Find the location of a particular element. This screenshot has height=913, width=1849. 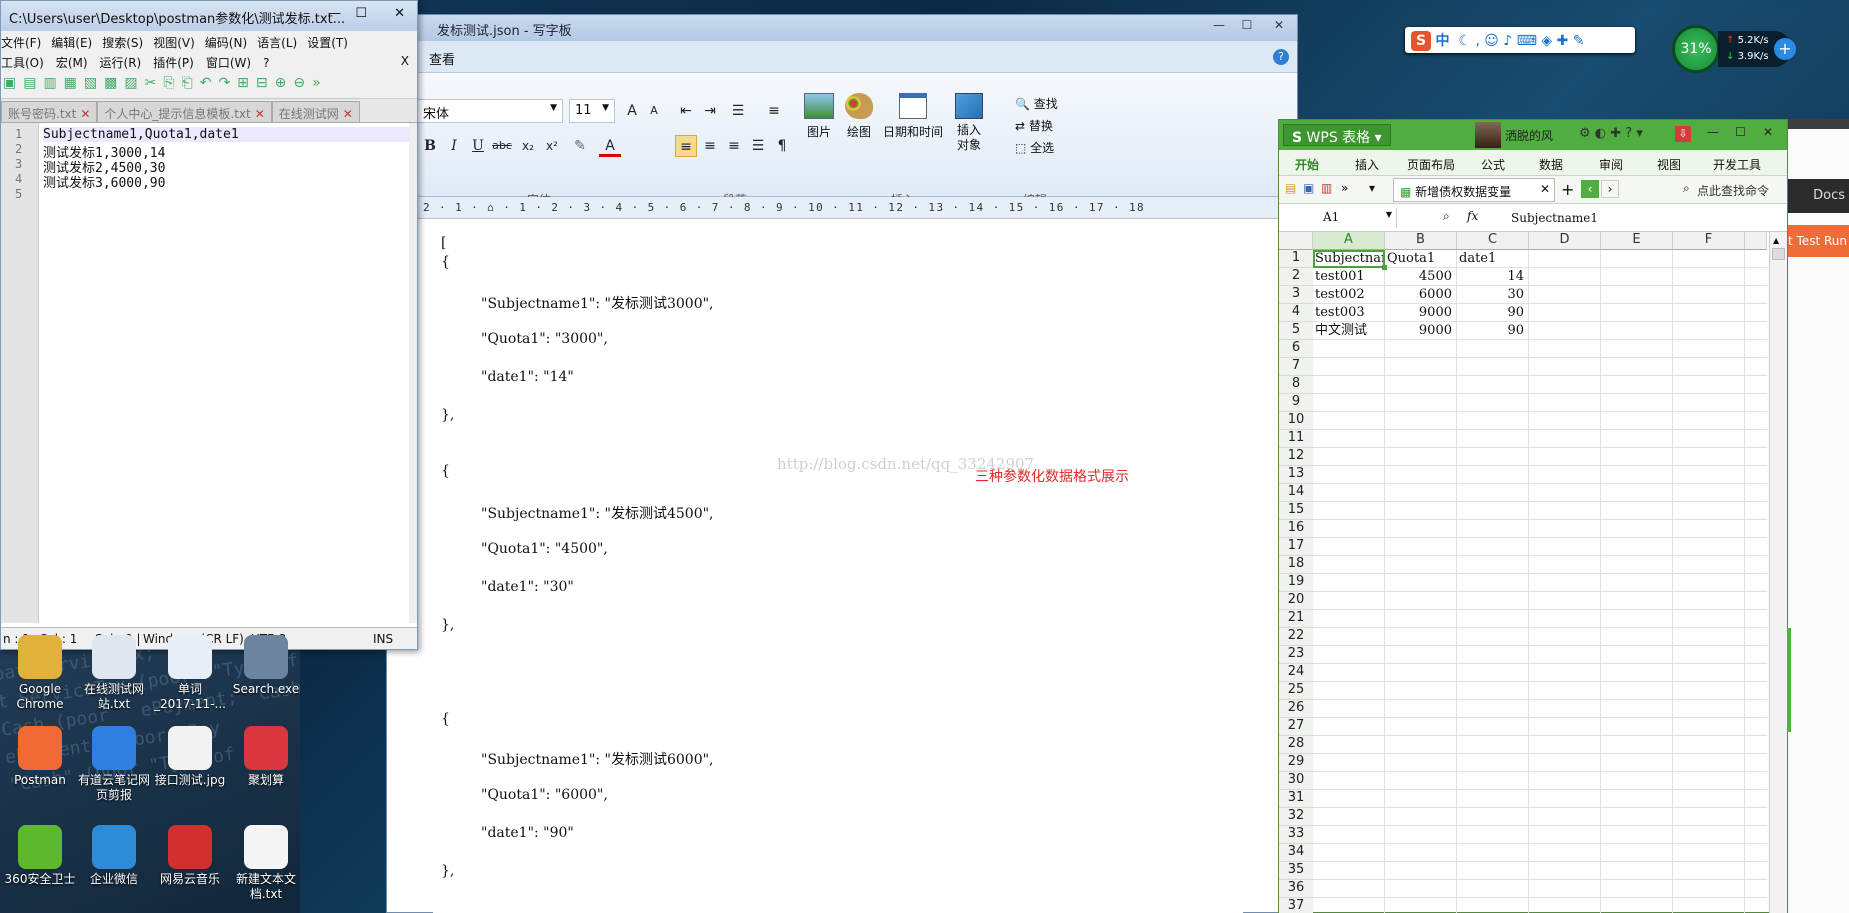

font-color-icon: A is located at coordinates (610, 146).